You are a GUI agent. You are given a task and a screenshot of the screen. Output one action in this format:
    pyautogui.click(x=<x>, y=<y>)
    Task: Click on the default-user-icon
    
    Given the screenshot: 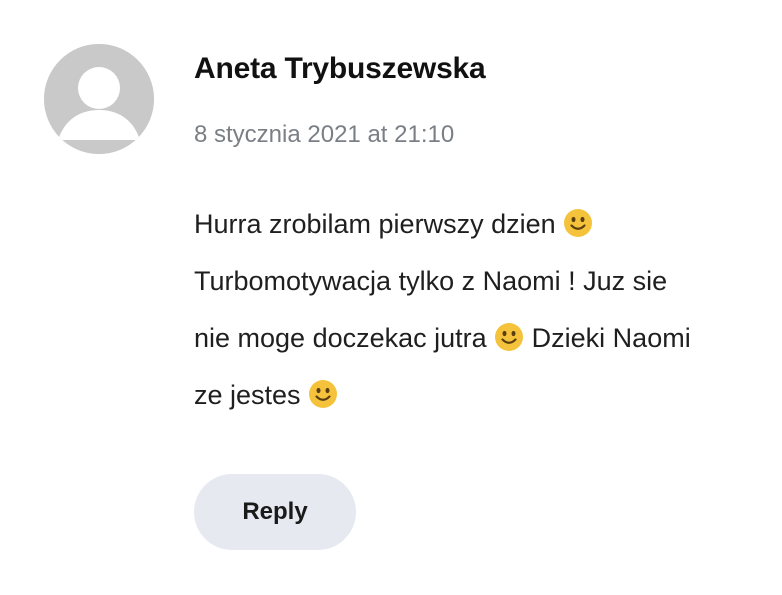 What is the action you would take?
    pyautogui.click(x=99, y=99)
    